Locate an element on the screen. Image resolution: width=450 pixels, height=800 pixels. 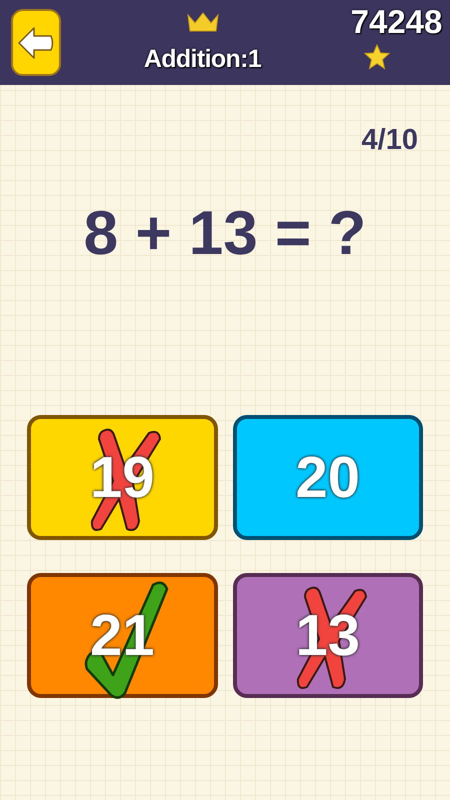
level-title: Addition:1 is located at coordinates (203, 59).